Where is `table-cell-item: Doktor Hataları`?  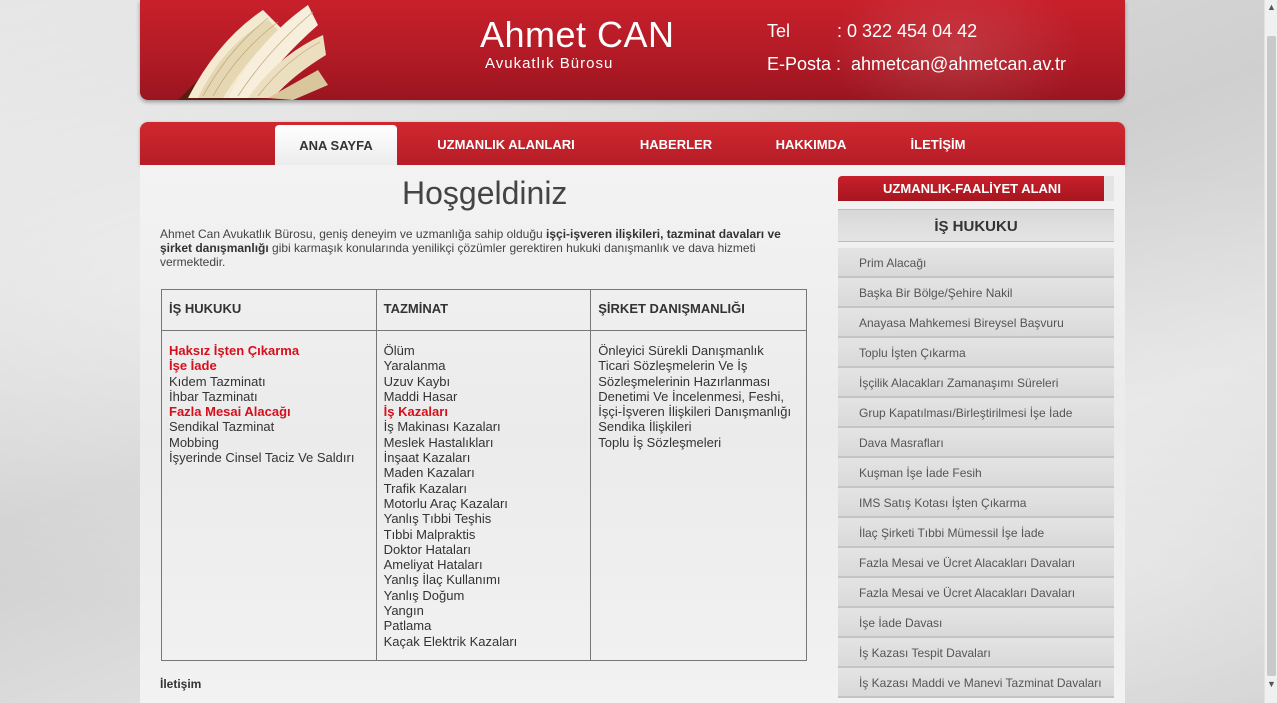 table-cell-item: Doktor Hataları is located at coordinates (484, 549).